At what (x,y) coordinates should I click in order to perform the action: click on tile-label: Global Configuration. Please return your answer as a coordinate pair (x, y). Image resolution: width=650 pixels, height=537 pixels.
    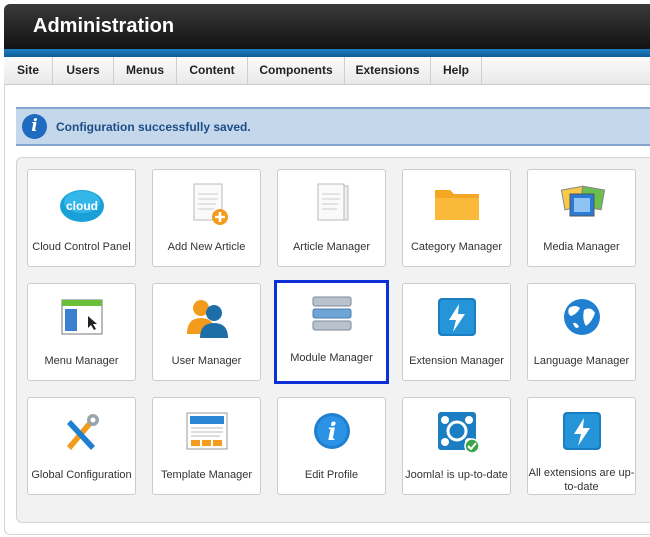
    Looking at the image, I should click on (81, 475).